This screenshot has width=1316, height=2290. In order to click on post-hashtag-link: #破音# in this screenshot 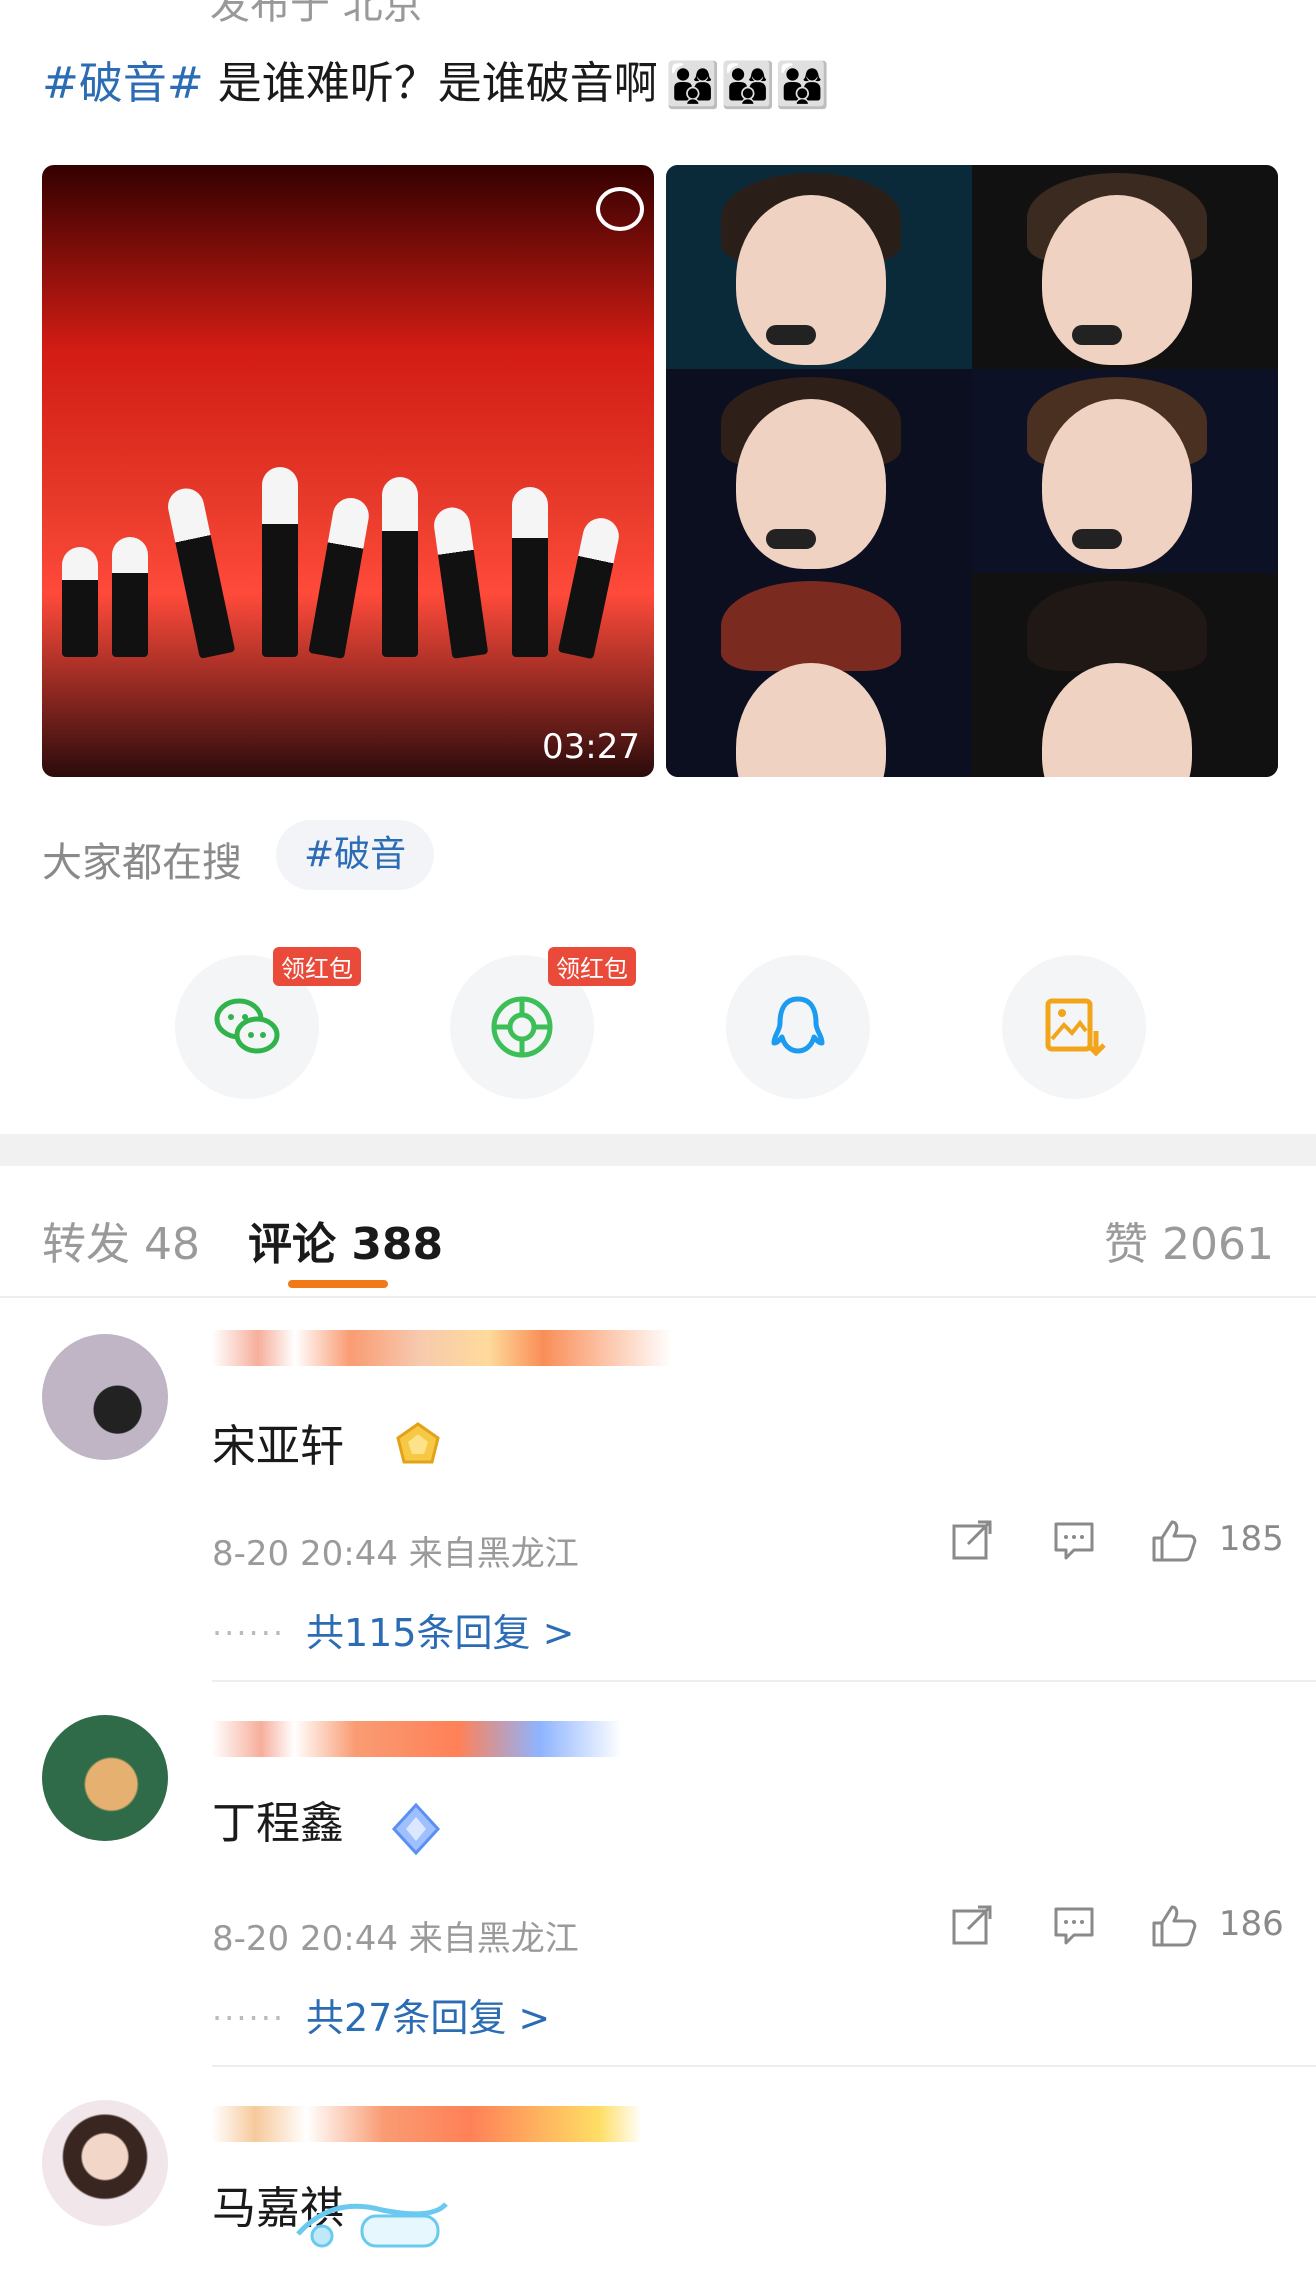, I will do `click(123, 83)`.